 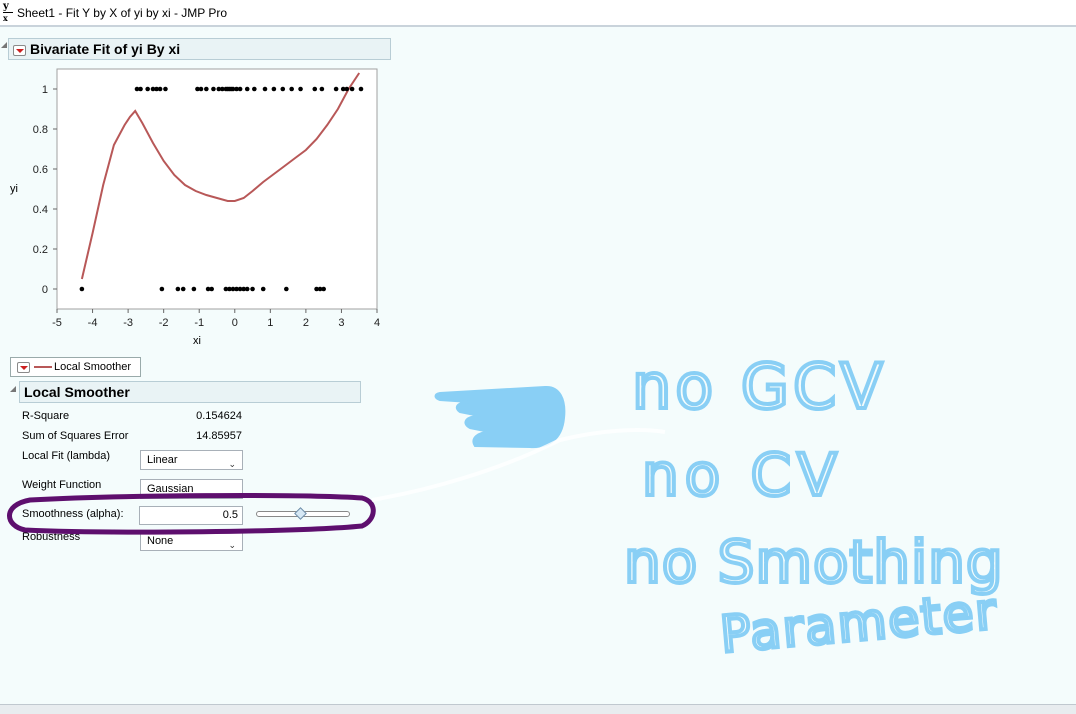 I want to click on status-bar, so click(x=538, y=709).